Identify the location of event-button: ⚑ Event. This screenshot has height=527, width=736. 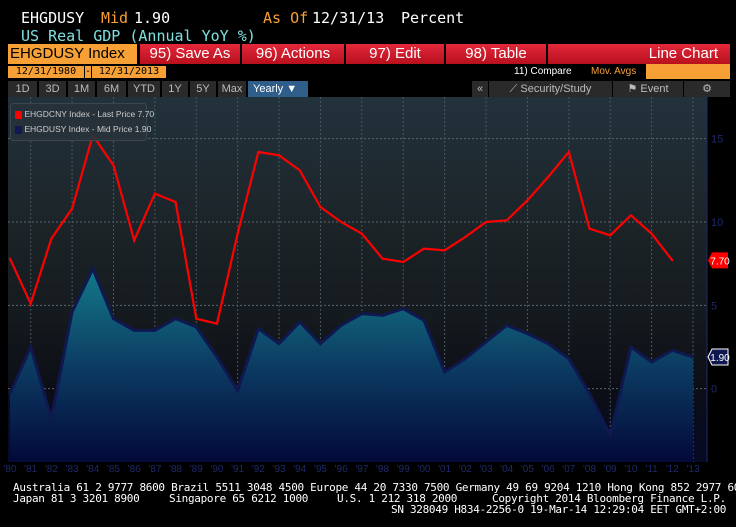
(648, 89).